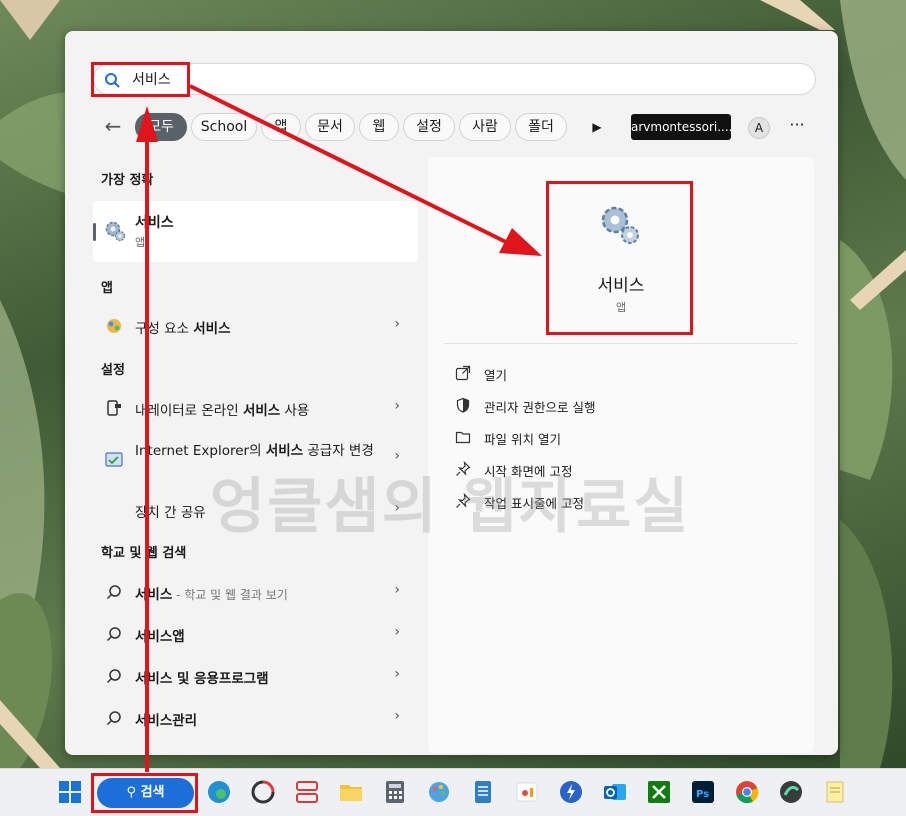 The image size is (906, 816). What do you see at coordinates (450, 507) in the screenshot?
I see `watermark: 엉클샘의 웹자료실` at bounding box center [450, 507].